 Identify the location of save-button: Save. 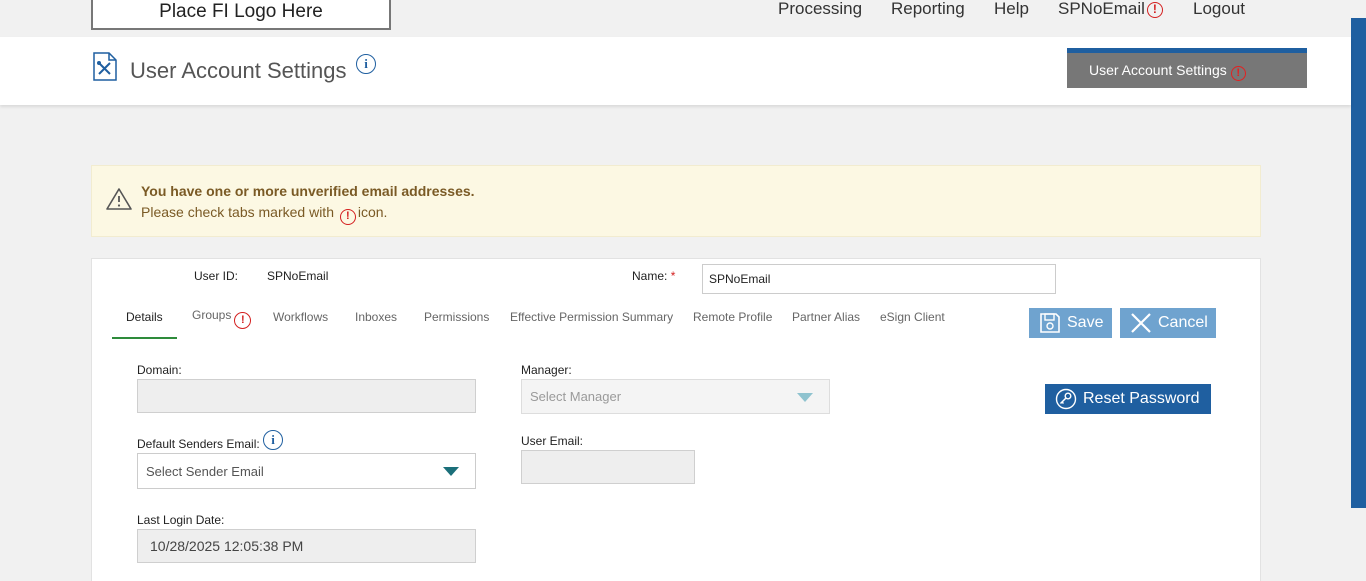
(1070, 323).